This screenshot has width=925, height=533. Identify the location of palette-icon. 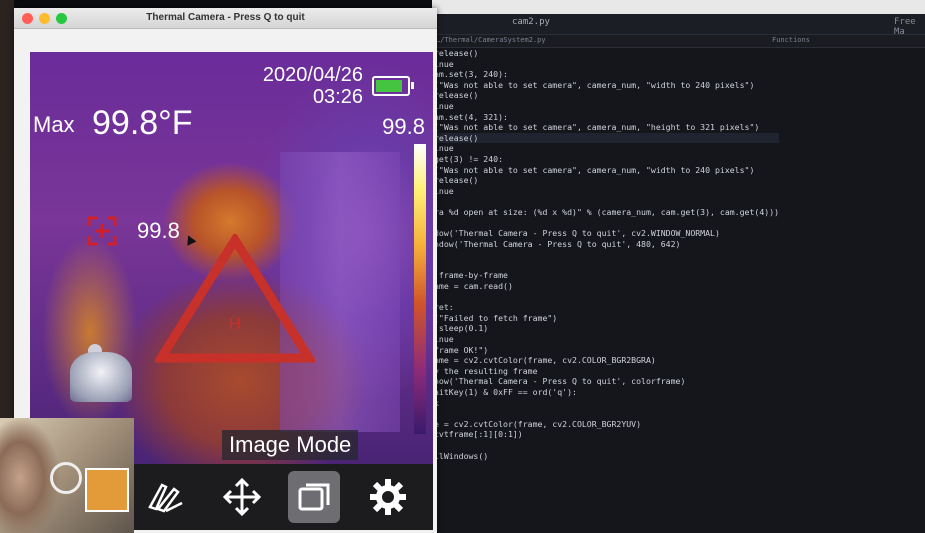
(165, 498).